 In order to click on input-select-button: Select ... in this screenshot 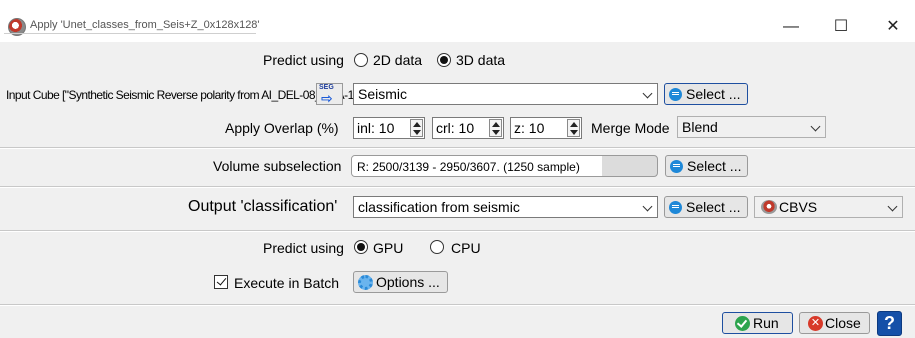, I will do `click(706, 94)`.